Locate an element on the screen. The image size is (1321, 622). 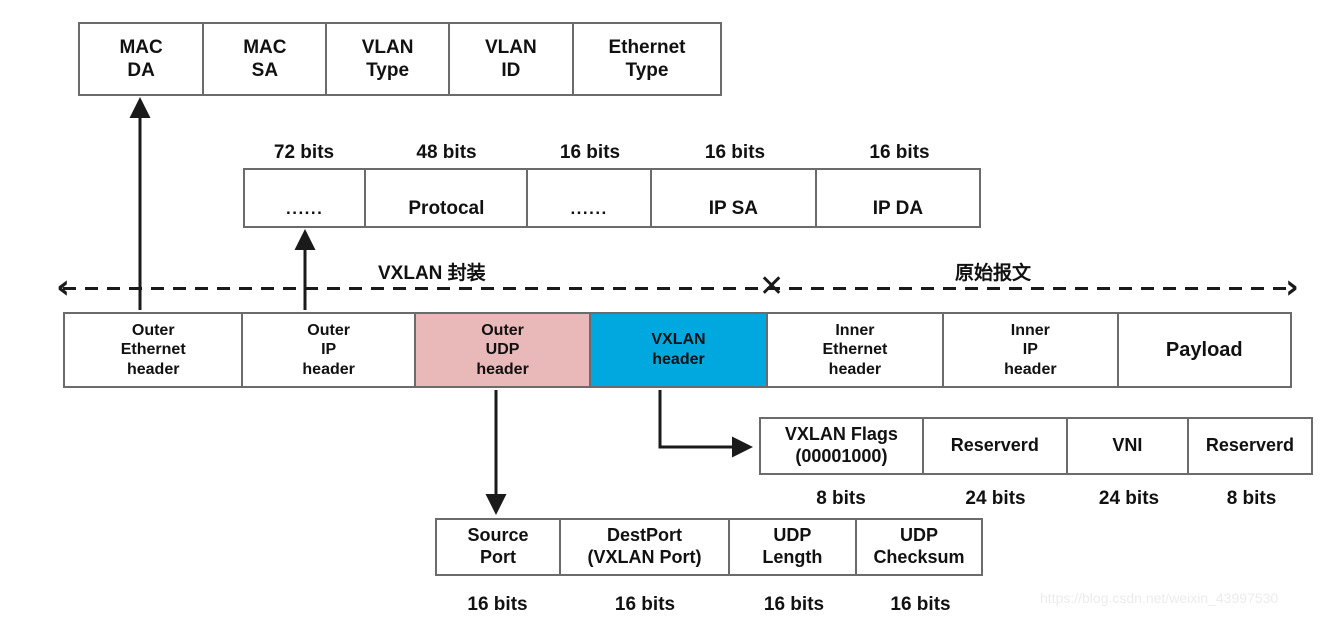
udp-dest-port-cell: DestPort (VXLAN Port) is located at coordinates (645, 547).